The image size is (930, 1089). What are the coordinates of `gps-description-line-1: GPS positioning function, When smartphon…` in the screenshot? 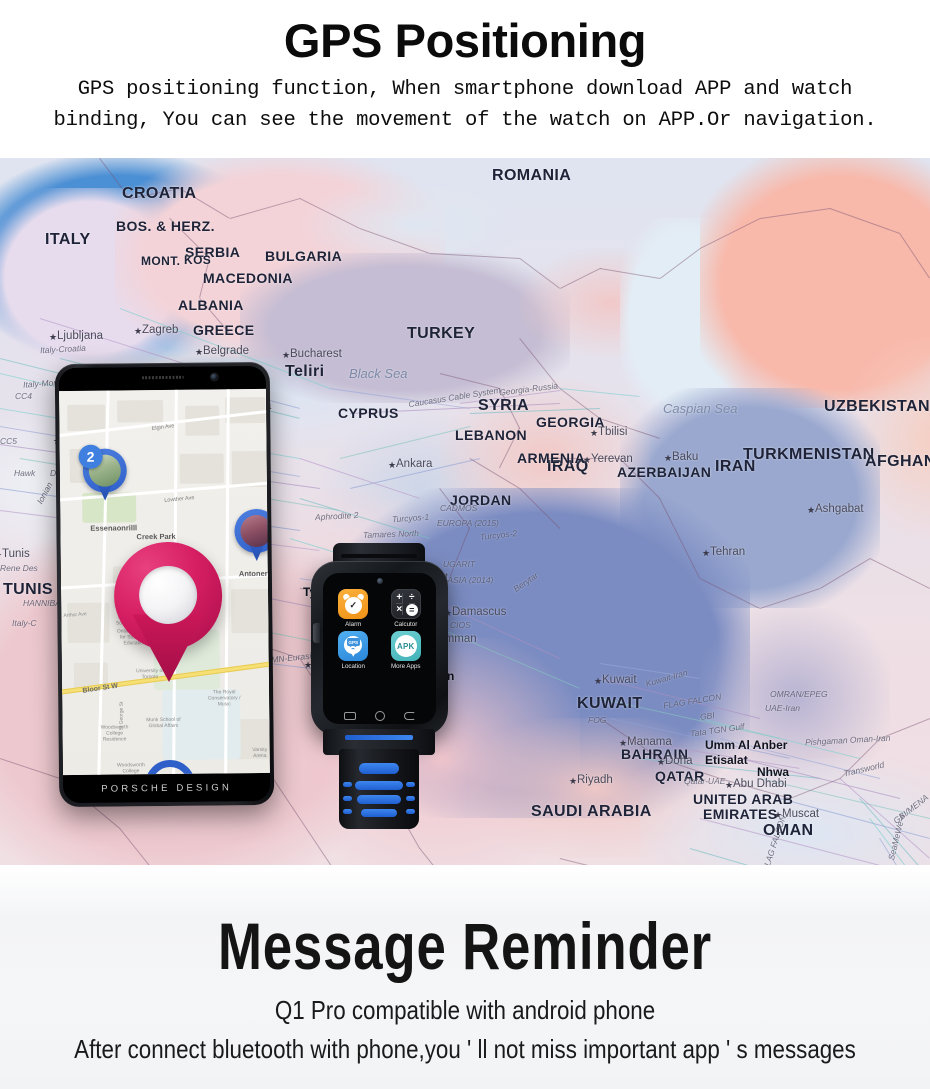 It's located at (465, 89).